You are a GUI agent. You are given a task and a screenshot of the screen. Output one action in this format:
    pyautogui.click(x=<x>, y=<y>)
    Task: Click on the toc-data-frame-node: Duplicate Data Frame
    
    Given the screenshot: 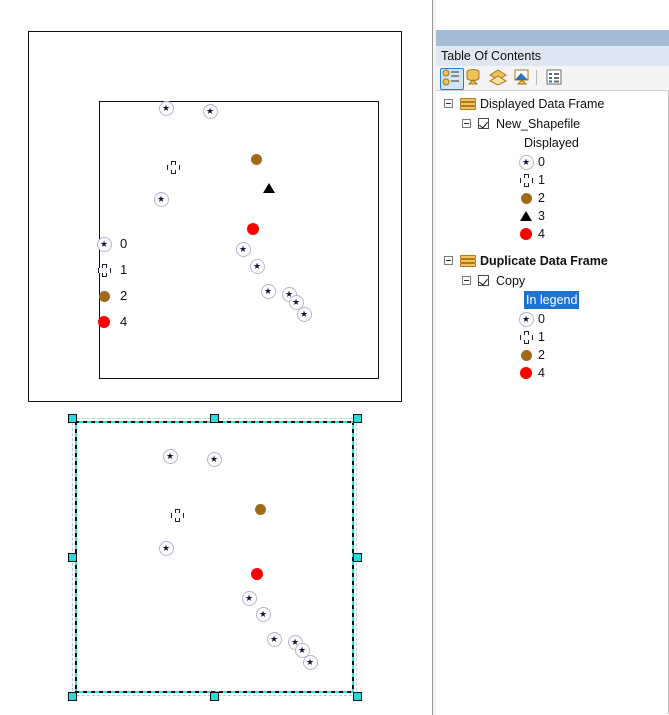 What is the action you would take?
    pyautogui.click(x=552, y=261)
    